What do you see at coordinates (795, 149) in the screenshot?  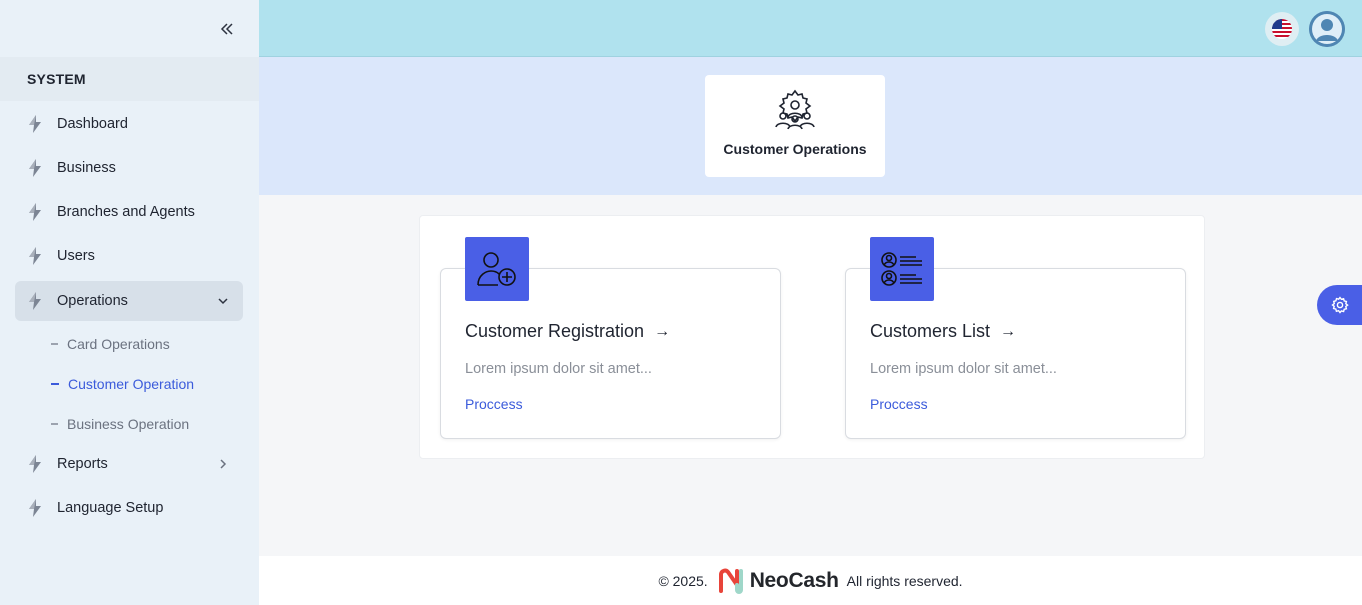 I see `customer-operations-label: Customer Operations` at bounding box center [795, 149].